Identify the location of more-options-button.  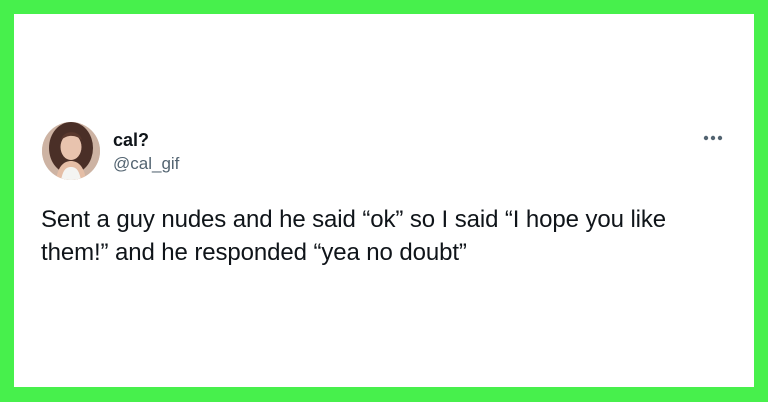
(713, 138).